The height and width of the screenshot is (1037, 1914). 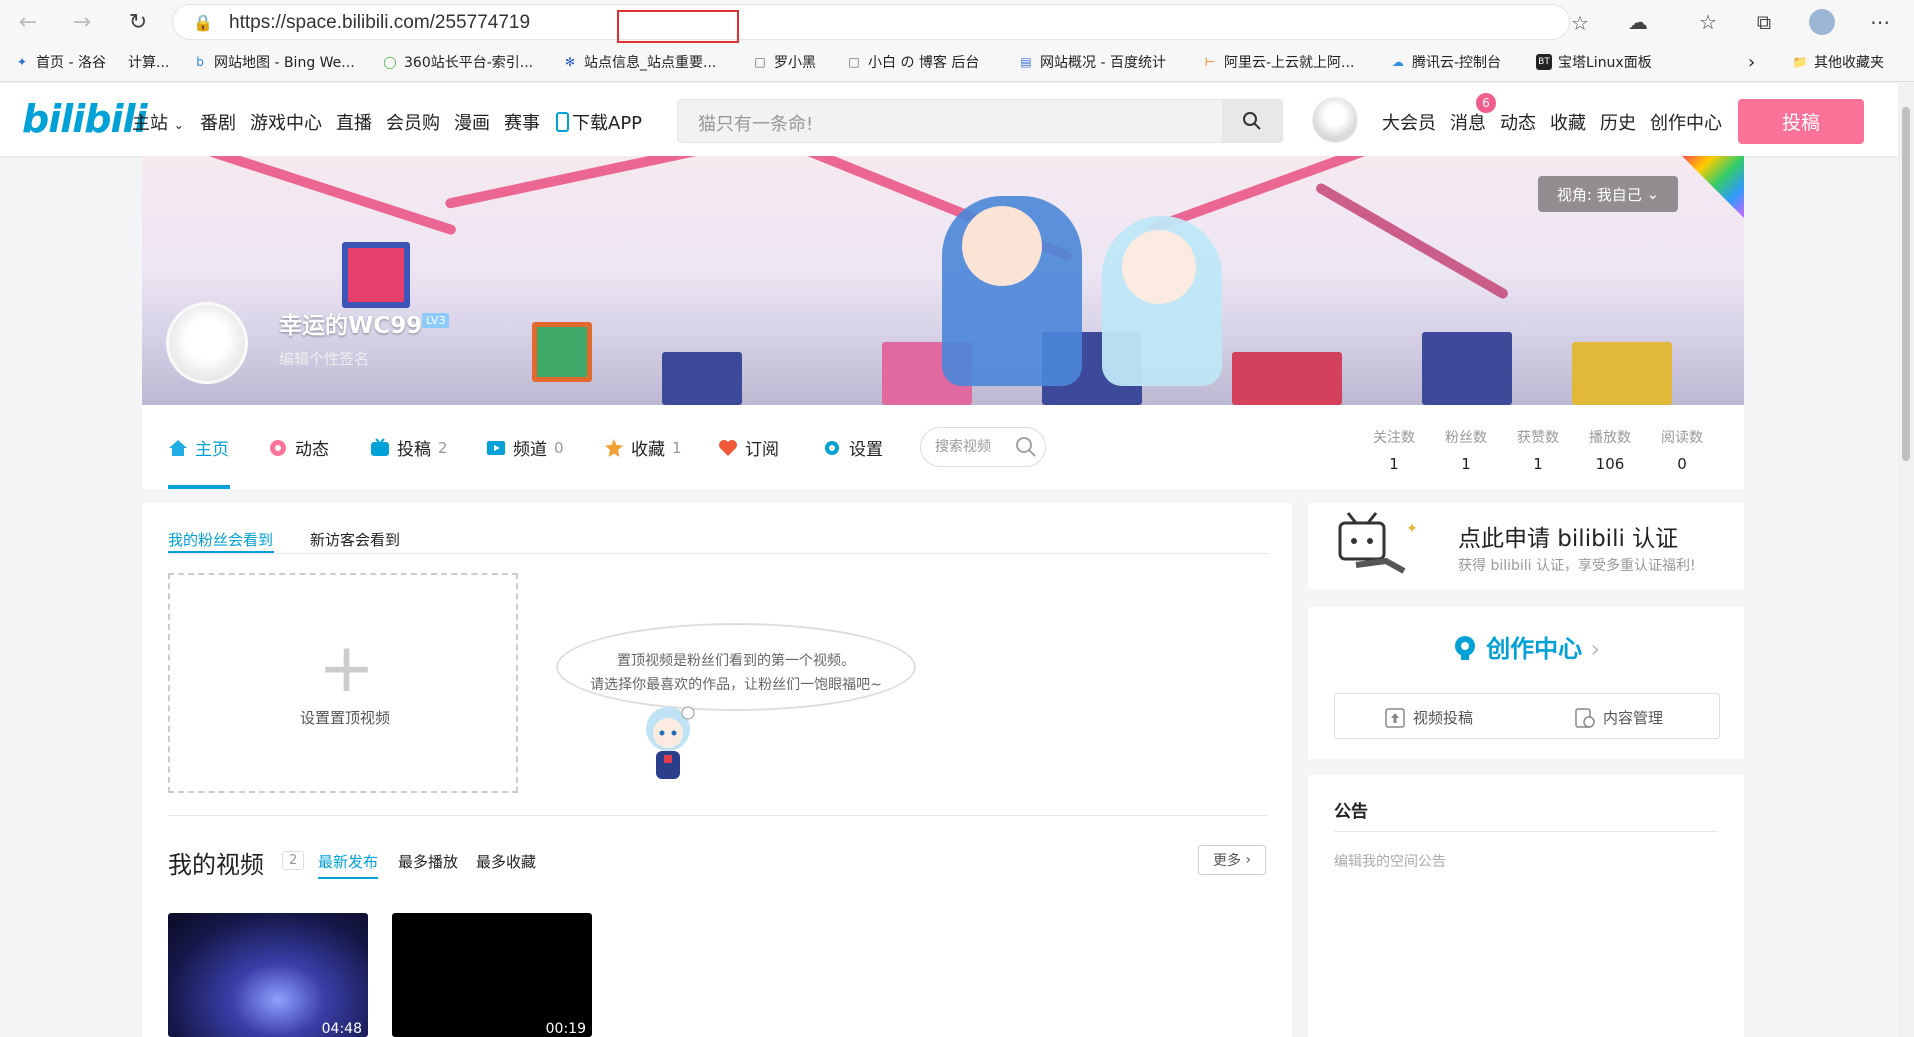 I want to click on certification-title: 点此申请 bilibili 认证, so click(x=1568, y=539).